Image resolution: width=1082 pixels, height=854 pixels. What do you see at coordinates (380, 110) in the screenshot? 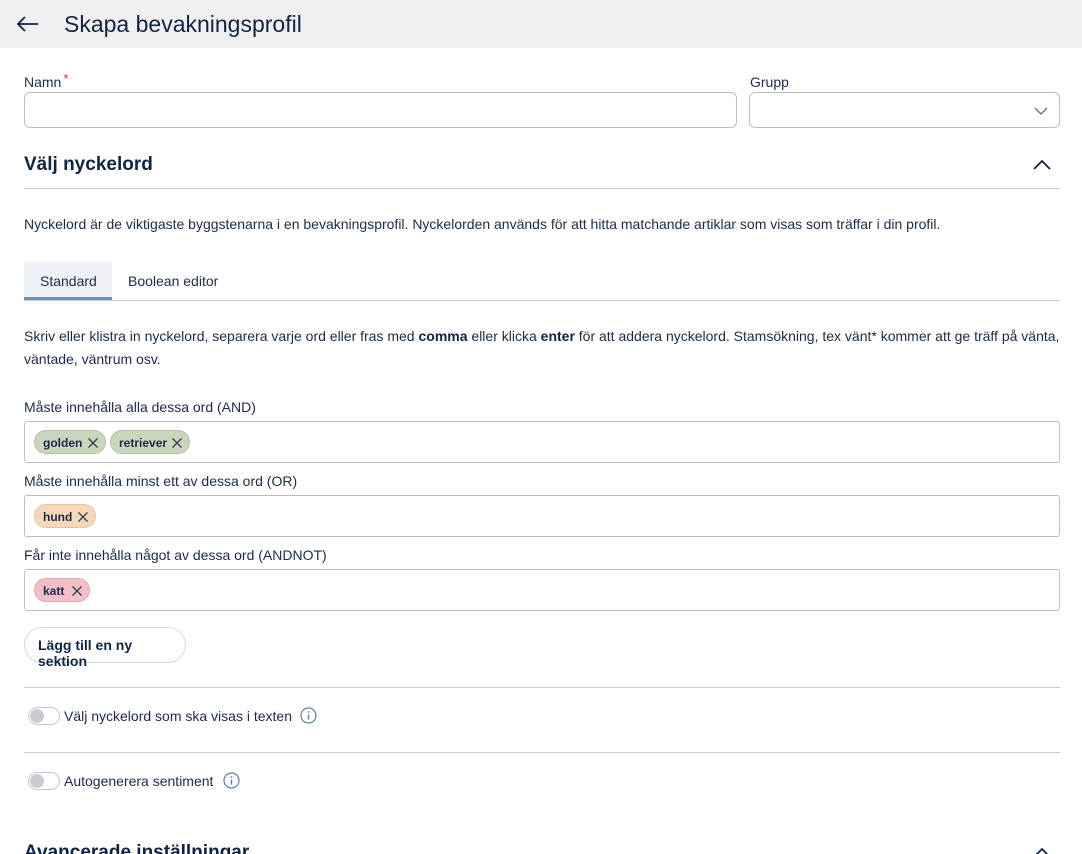
I see `name-input` at bounding box center [380, 110].